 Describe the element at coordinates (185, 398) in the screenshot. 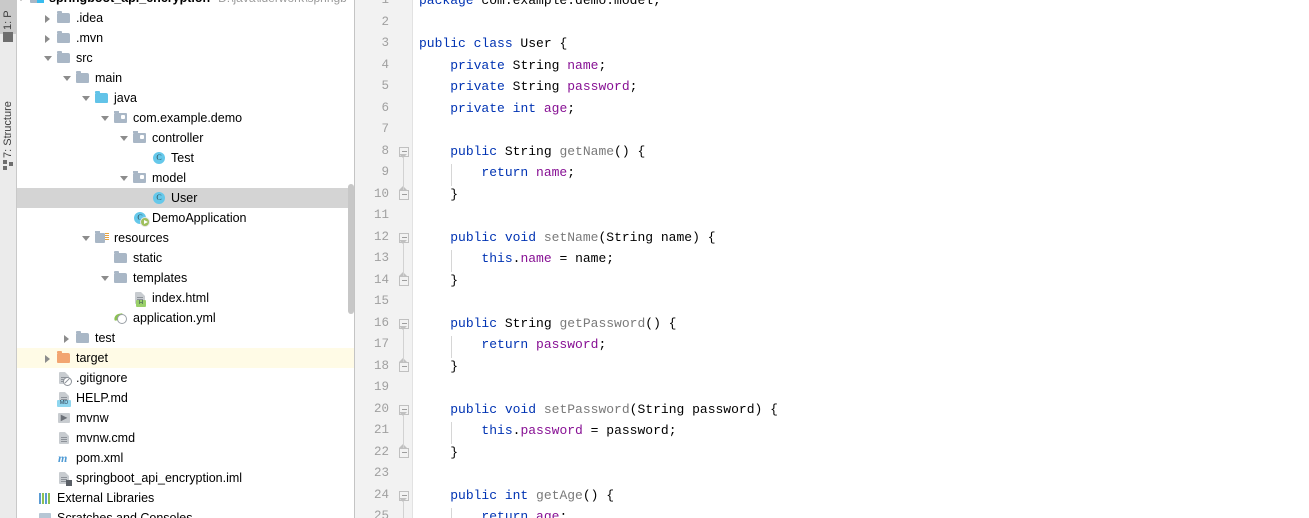

I see `tree-row: MD HELP.md` at that location.